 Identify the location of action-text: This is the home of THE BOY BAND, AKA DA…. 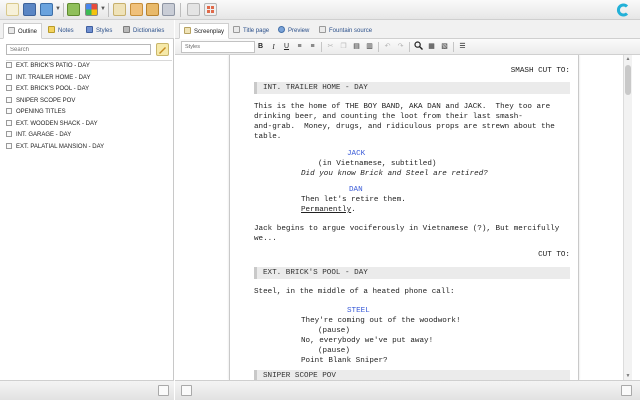
(404, 122).